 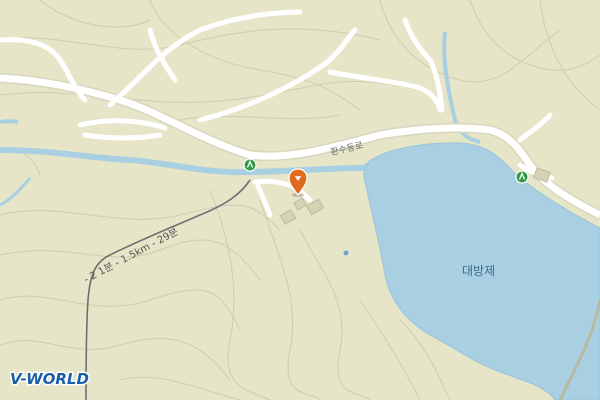 I want to click on vworld-logo: V-WORLD, so click(x=50, y=379).